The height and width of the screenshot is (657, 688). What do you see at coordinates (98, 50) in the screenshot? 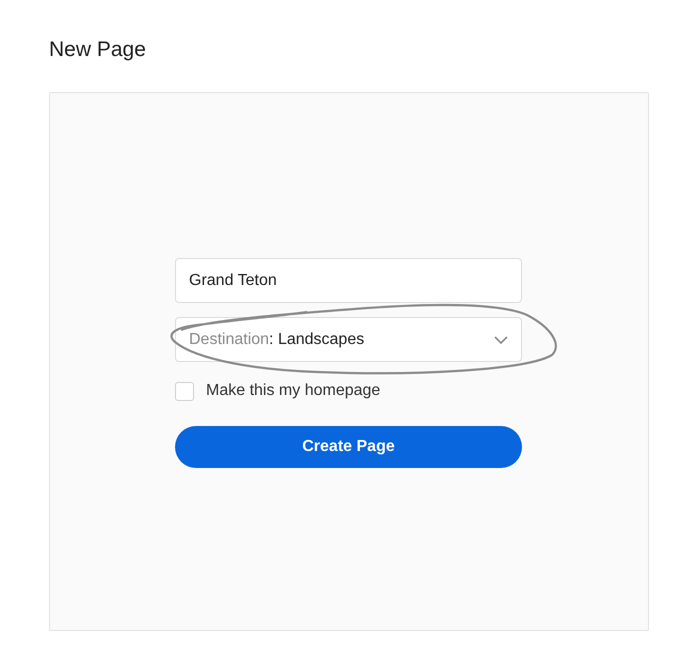
I see `page-title: New Page` at bounding box center [98, 50].